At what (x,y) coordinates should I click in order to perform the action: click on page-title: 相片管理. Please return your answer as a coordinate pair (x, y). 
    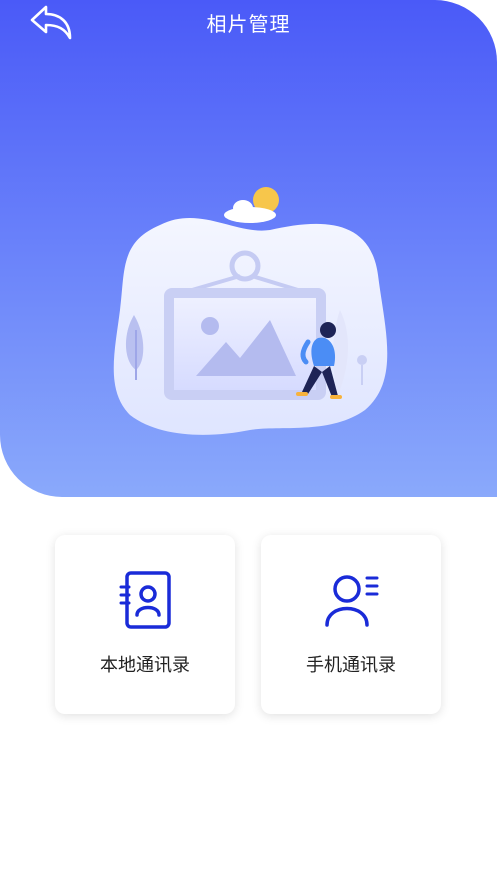
    Looking at the image, I should click on (248, 24).